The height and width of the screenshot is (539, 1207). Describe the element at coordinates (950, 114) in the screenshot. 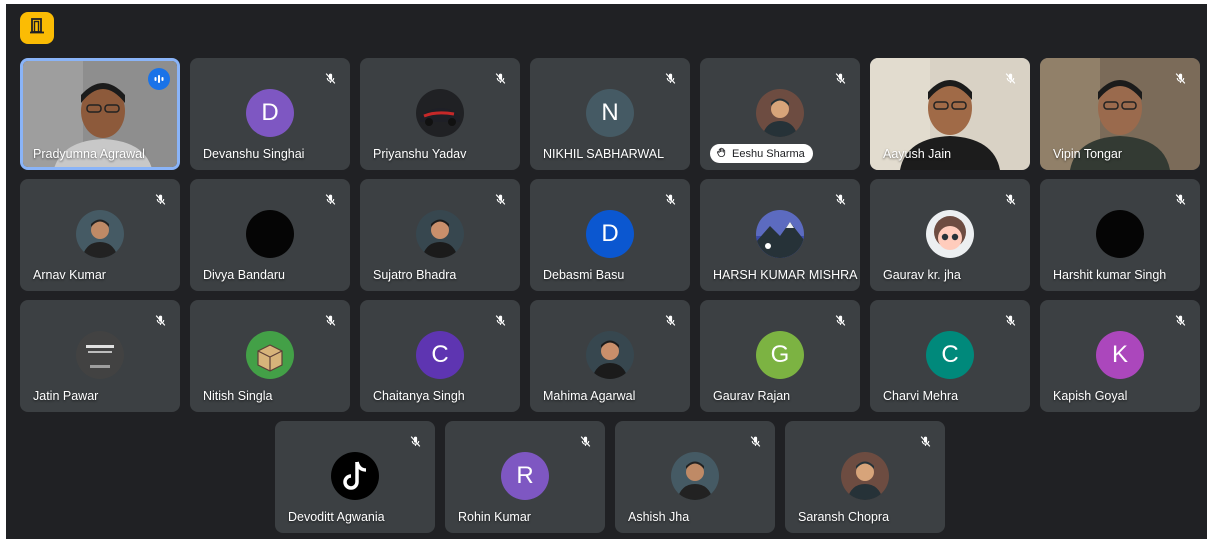

I see `participant-tile: Aayush Jain` at that location.